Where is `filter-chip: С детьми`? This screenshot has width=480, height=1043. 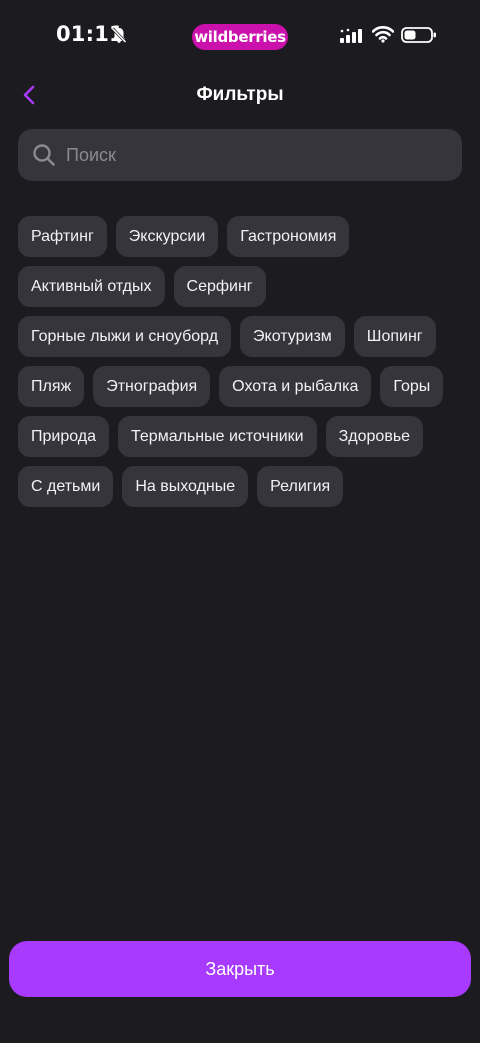
filter-chip: С детьми is located at coordinates (66, 486).